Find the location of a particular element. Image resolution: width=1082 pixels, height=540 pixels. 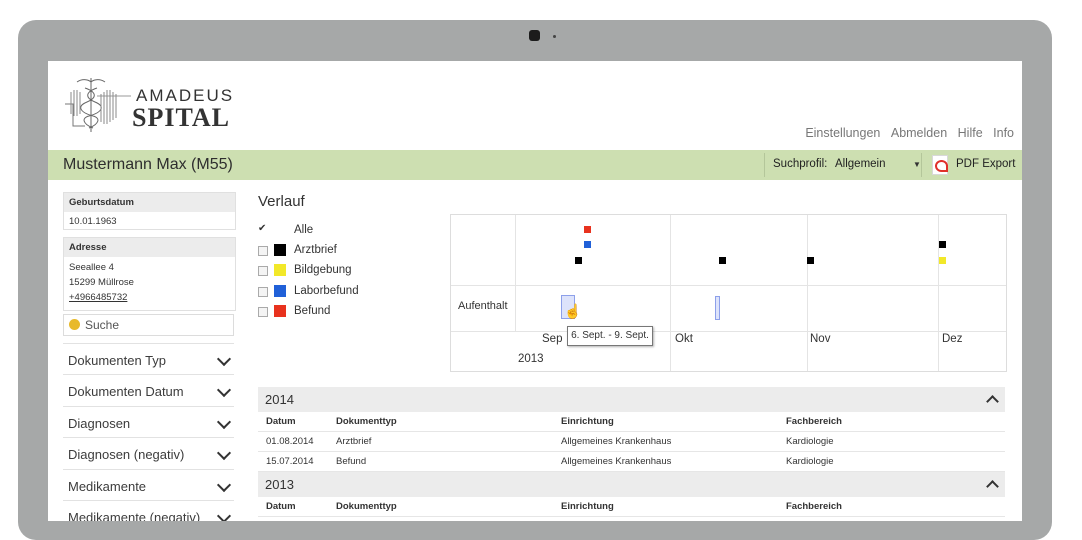

nav-einstellungen: Einstellungen is located at coordinates (842, 133).